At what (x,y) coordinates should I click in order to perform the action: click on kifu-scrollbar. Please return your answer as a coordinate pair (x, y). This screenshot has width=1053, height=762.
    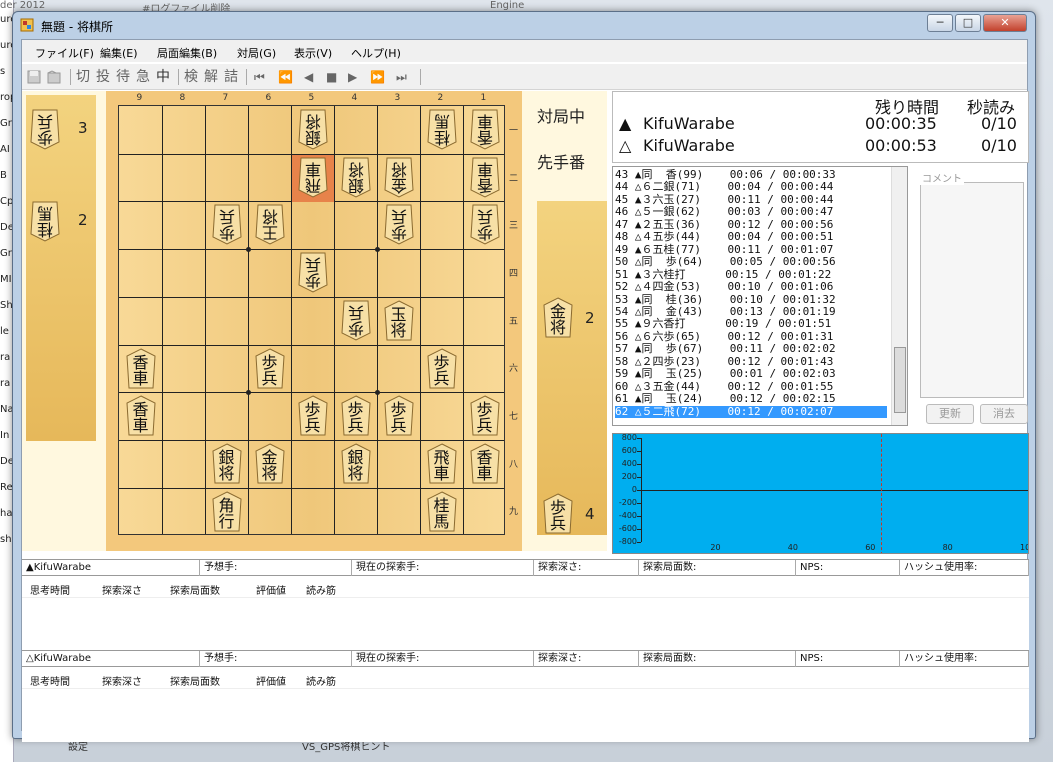
    Looking at the image, I should click on (899, 296).